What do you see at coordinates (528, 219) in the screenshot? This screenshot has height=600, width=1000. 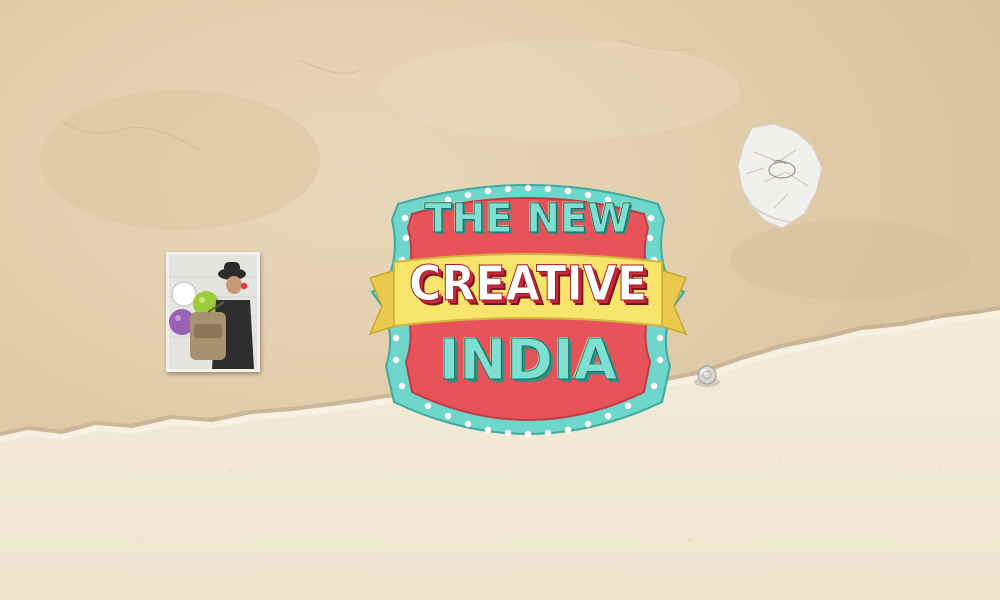 I see `logo-line-the-new: THE NEW` at bounding box center [528, 219].